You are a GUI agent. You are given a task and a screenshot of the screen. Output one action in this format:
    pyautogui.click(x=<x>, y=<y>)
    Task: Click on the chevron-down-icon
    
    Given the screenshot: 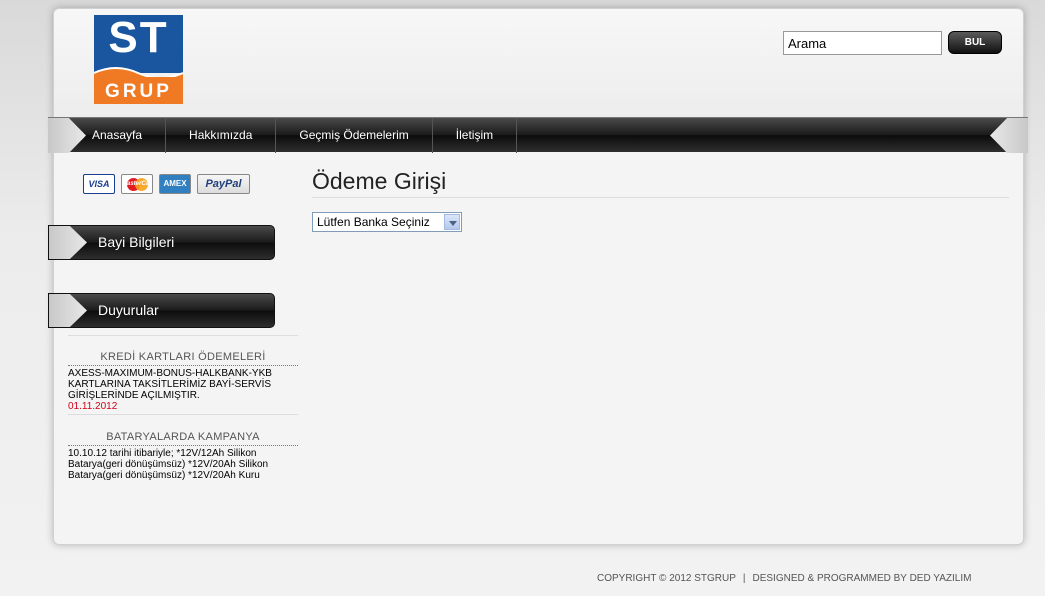 What is the action you would take?
    pyautogui.click(x=452, y=222)
    